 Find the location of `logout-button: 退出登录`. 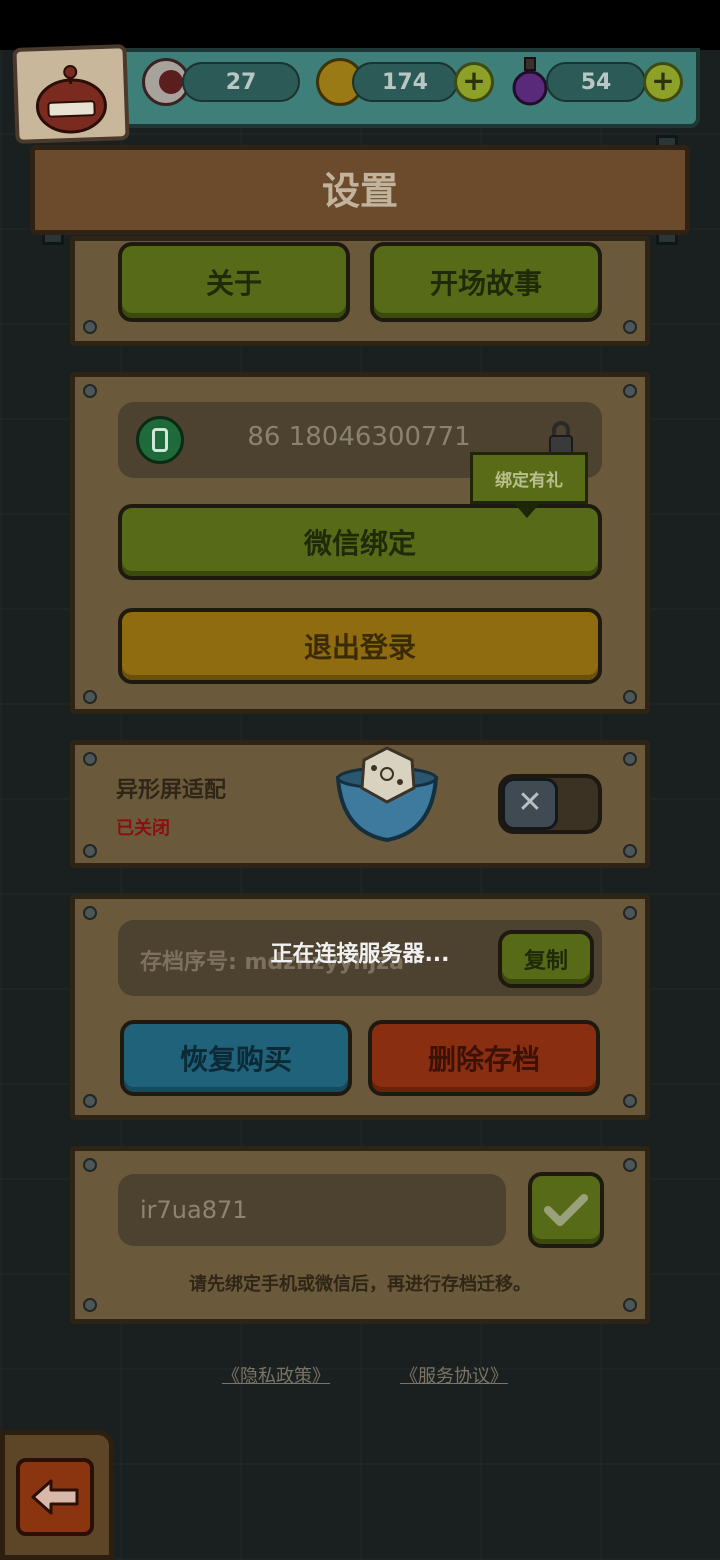

logout-button: 退出登录 is located at coordinates (360, 646).